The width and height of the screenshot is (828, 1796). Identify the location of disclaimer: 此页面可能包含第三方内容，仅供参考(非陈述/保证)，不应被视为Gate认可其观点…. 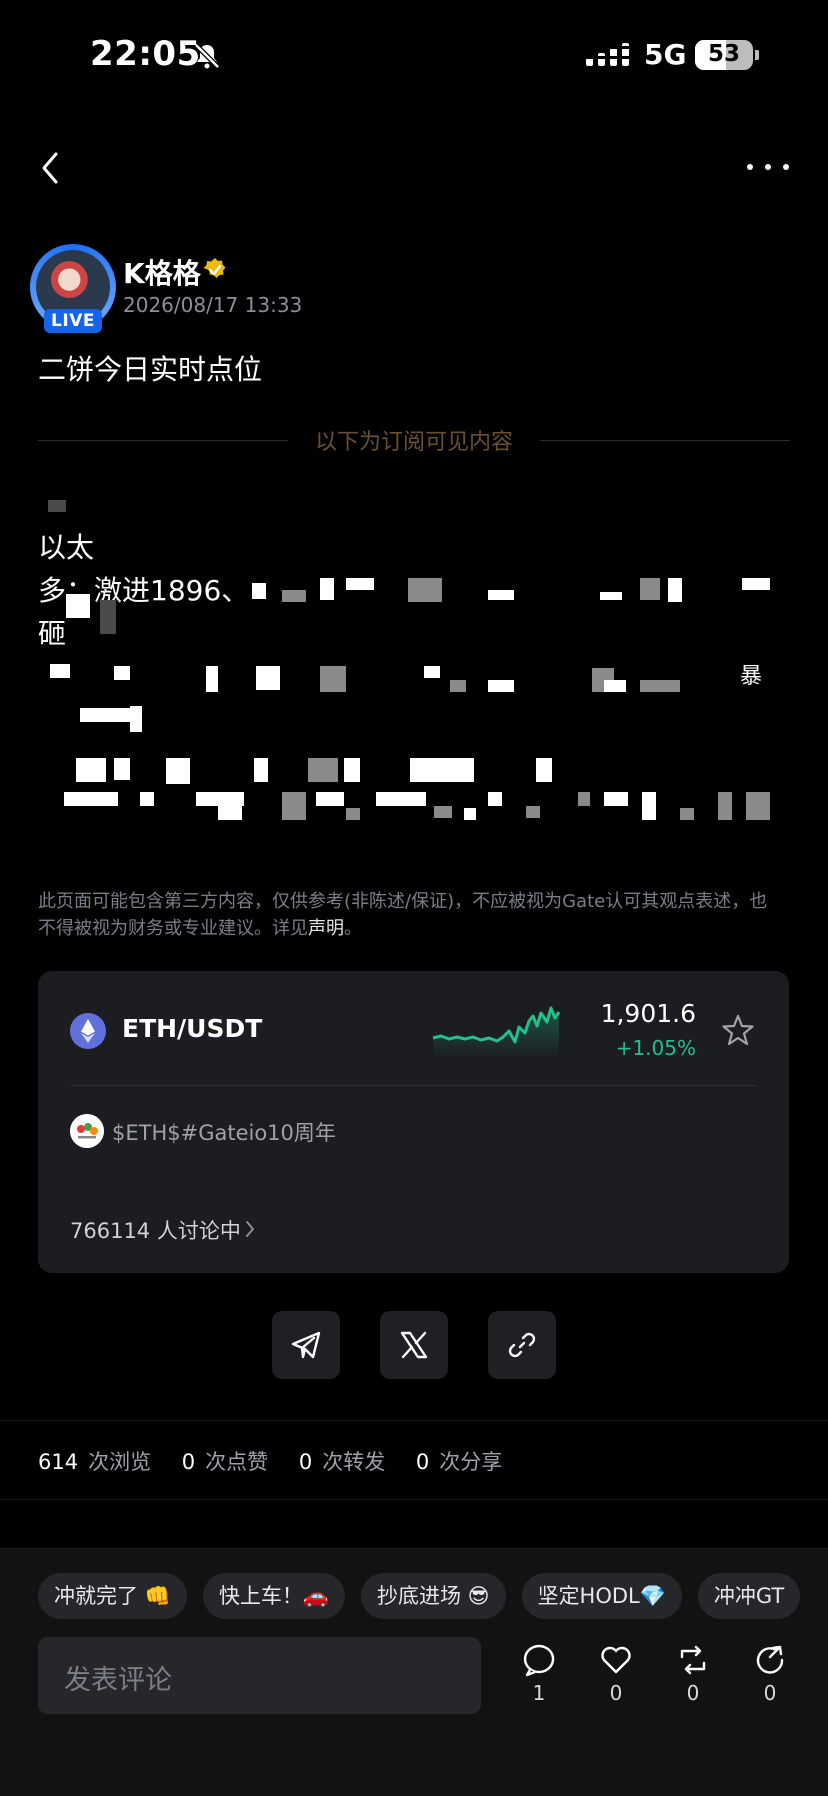
(408, 915).